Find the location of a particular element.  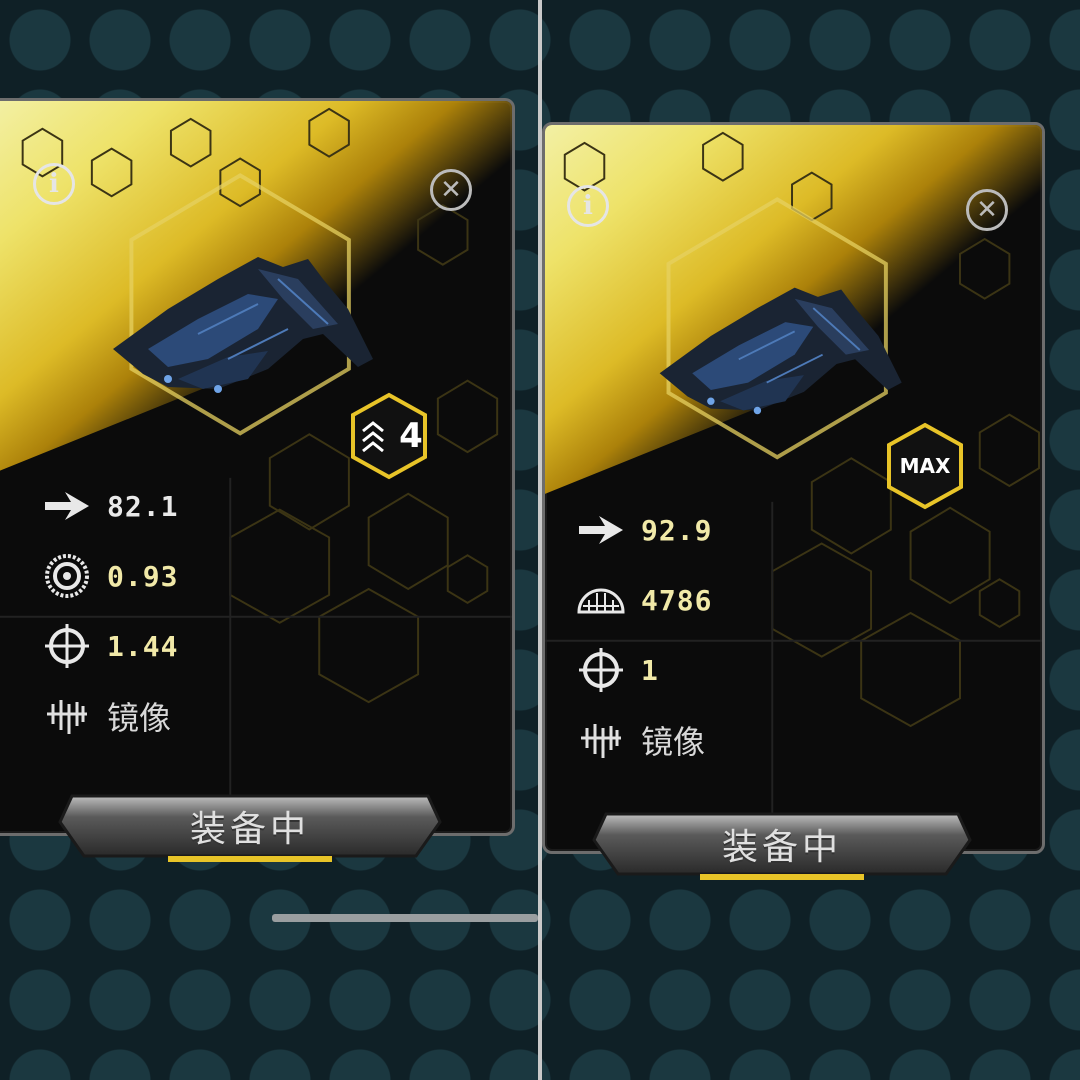

rank-badge: 4 is located at coordinates (389, 436).